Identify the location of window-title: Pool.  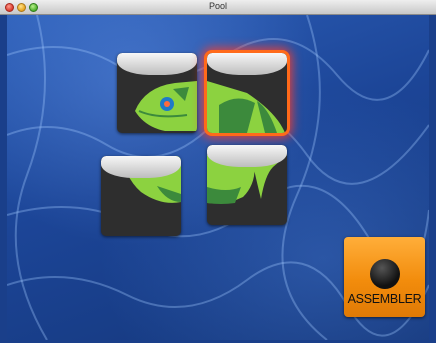
(217, 6).